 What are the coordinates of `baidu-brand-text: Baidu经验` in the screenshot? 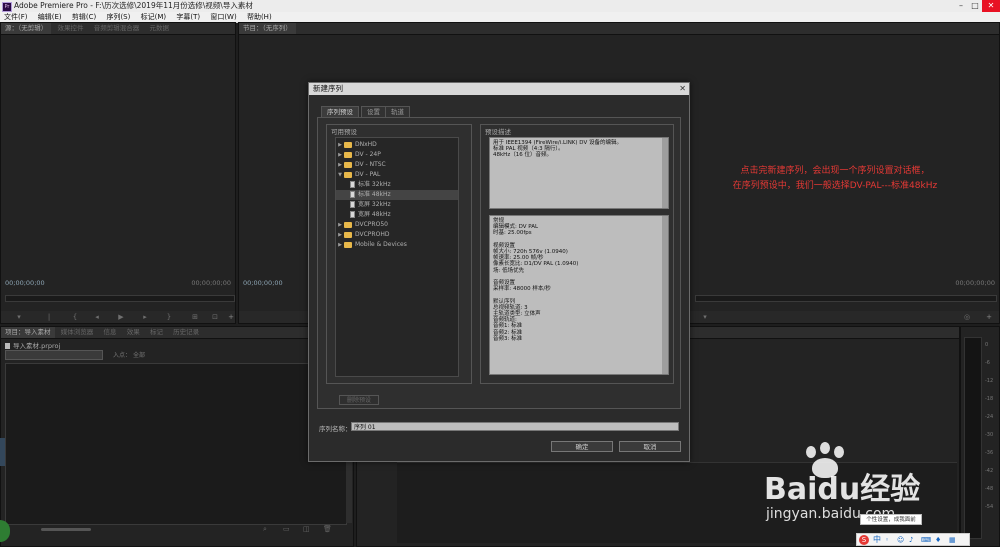 It's located at (842, 489).